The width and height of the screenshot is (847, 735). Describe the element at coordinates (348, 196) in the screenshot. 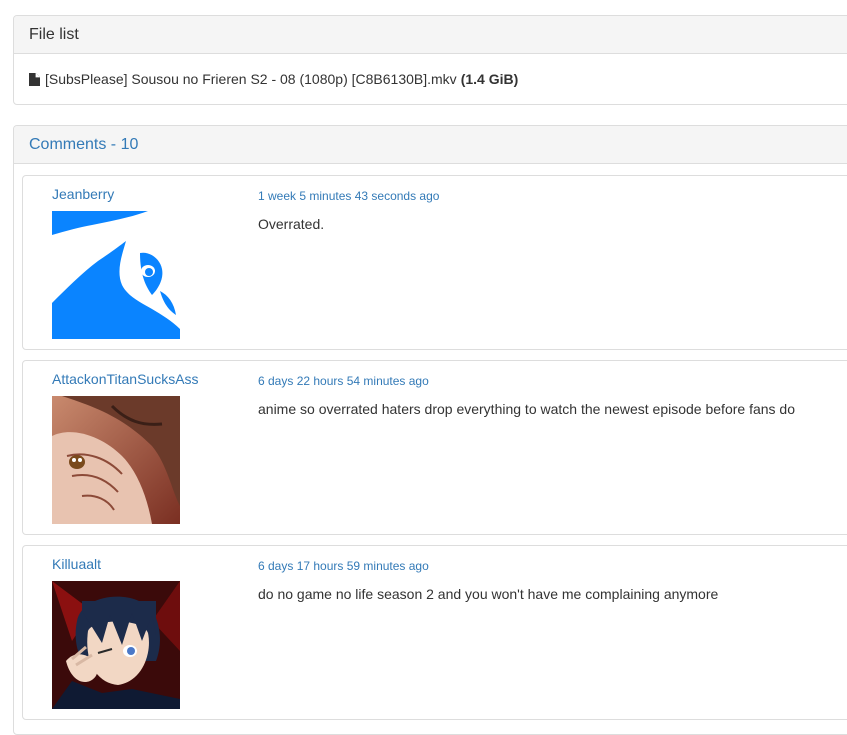

I see `comment-timestamp: 1 week 5 minutes 43 seconds ago` at that location.